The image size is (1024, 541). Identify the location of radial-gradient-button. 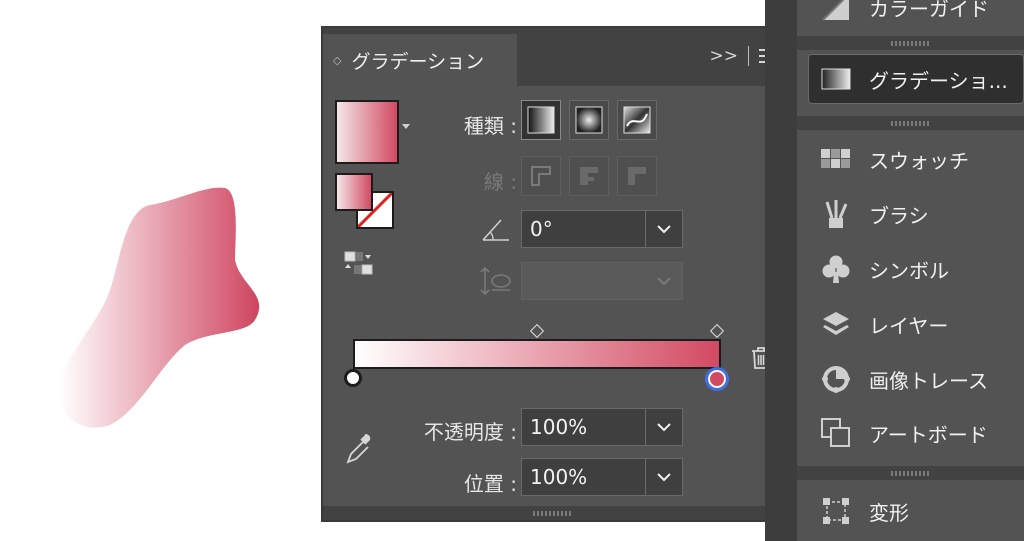
(589, 120).